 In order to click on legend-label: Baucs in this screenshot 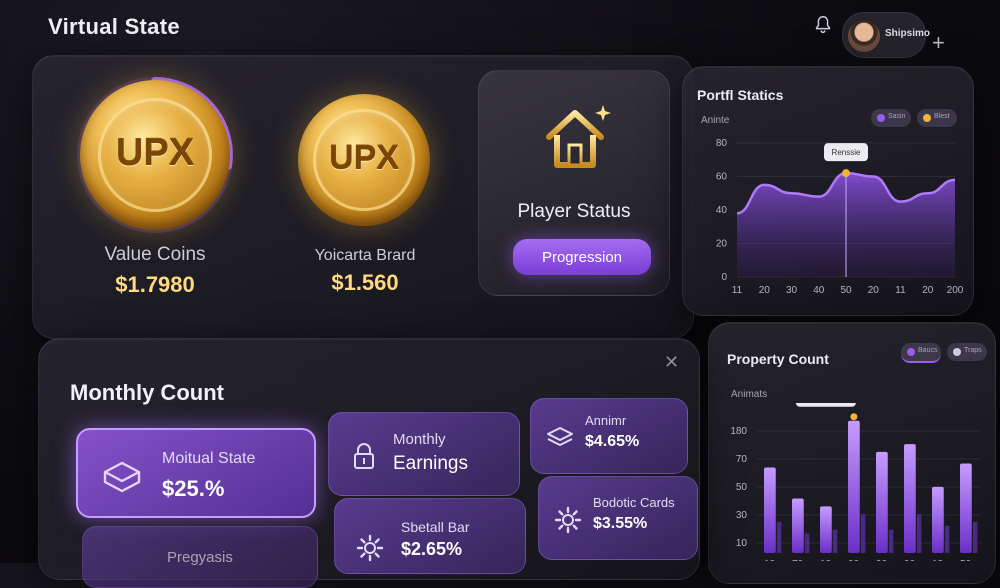, I will do `click(928, 350)`.